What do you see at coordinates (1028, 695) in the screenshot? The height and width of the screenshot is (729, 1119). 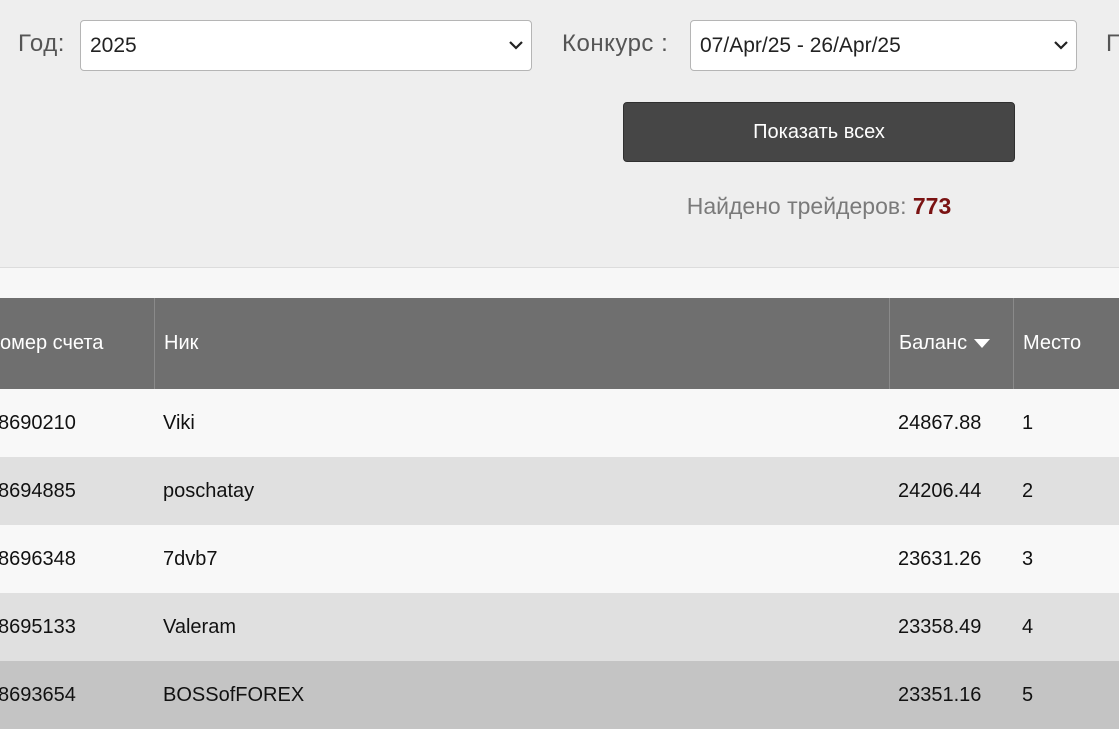 I see `cell-place: 5` at bounding box center [1028, 695].